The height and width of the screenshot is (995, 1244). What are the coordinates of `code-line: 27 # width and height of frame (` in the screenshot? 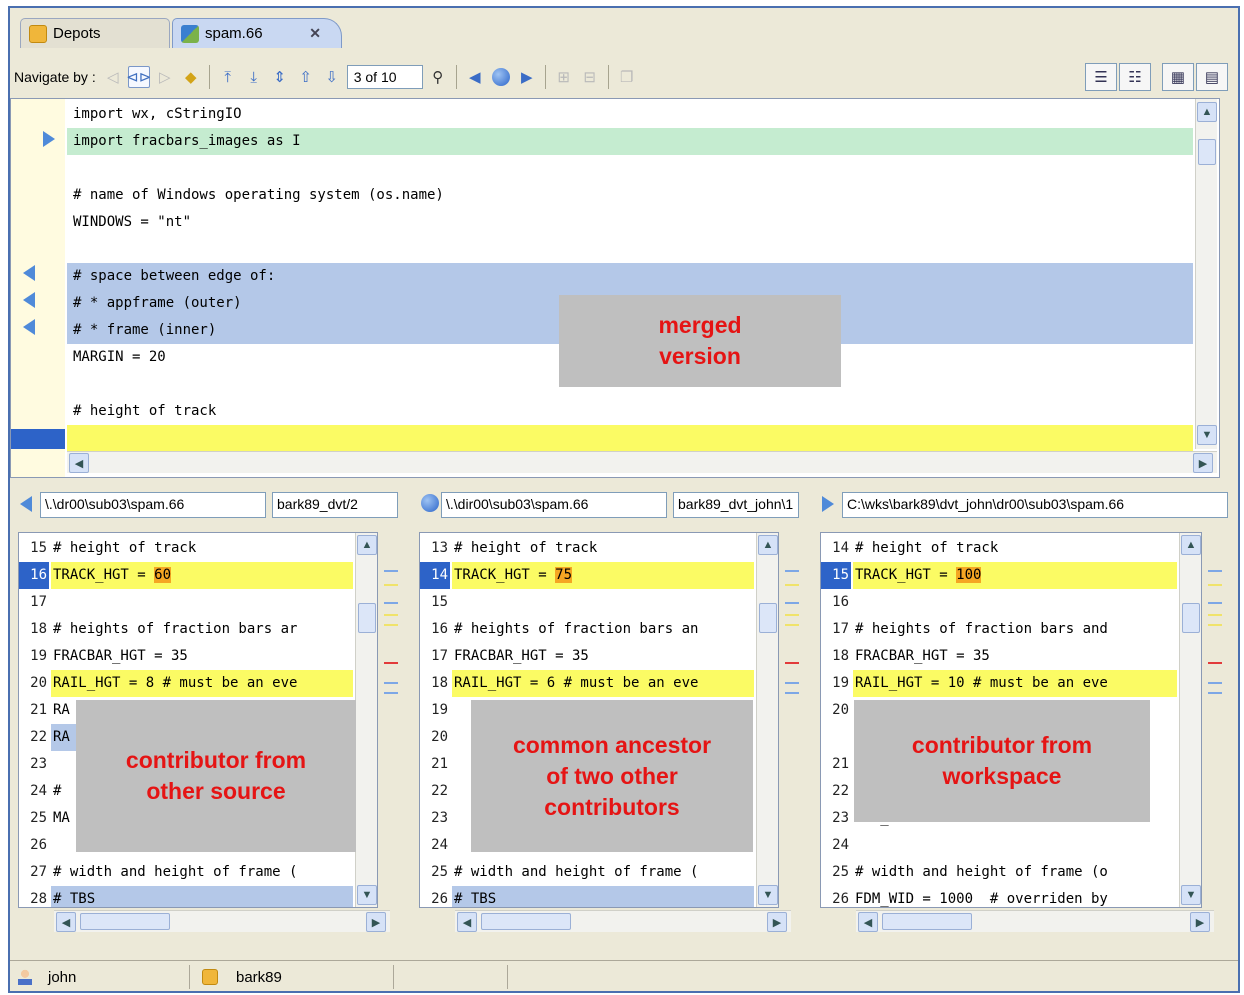 It's located at (187, 872).